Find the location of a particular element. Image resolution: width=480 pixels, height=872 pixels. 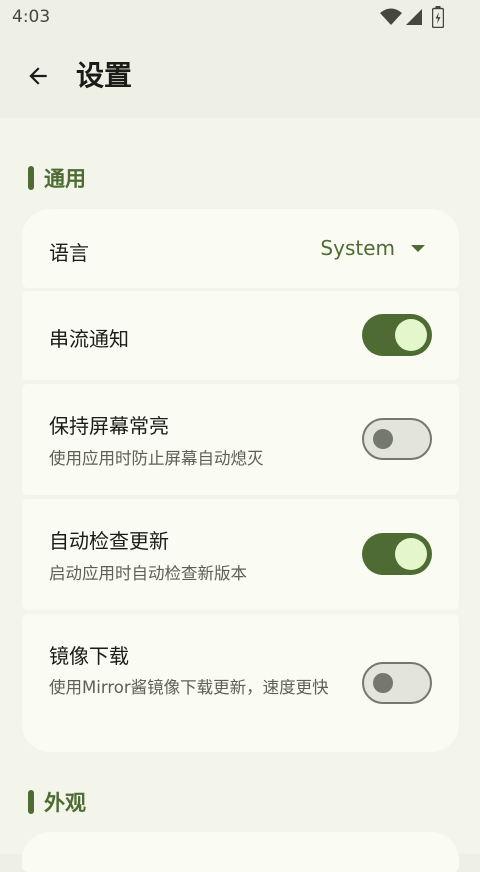

mirror-download-switch is located at coordinates (397, 683).